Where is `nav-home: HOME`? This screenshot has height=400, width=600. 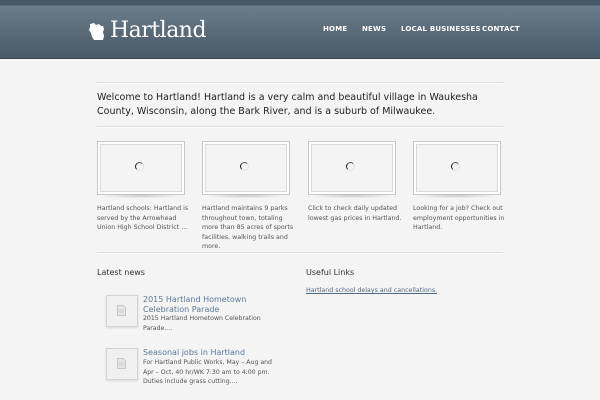 nav-home: HOME is located at coordinates (335, 29).